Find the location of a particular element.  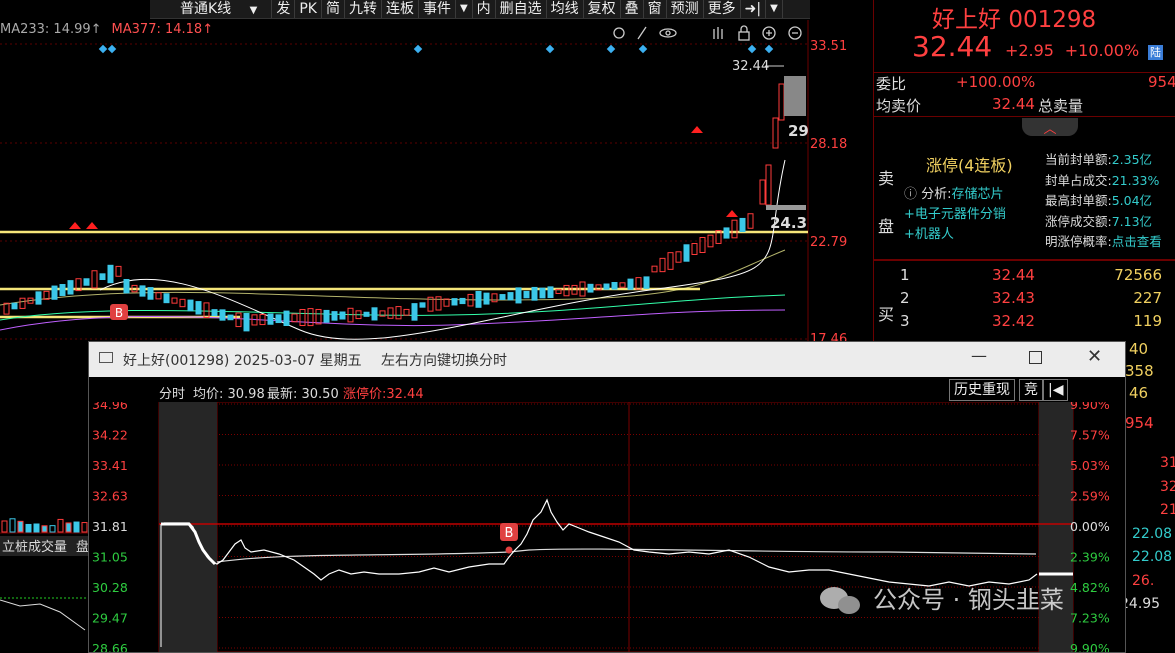

partial-value: 31 is located at coordinates (1167, 463).